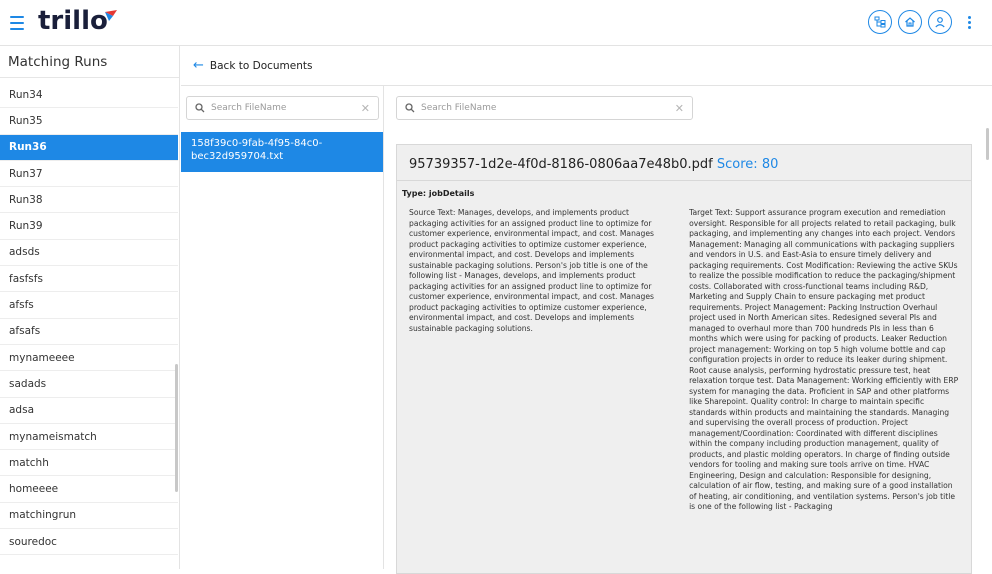 This screenshot has height=574, width=992. I want to click on sidebar-item-label: adsds, so click(24, 252).